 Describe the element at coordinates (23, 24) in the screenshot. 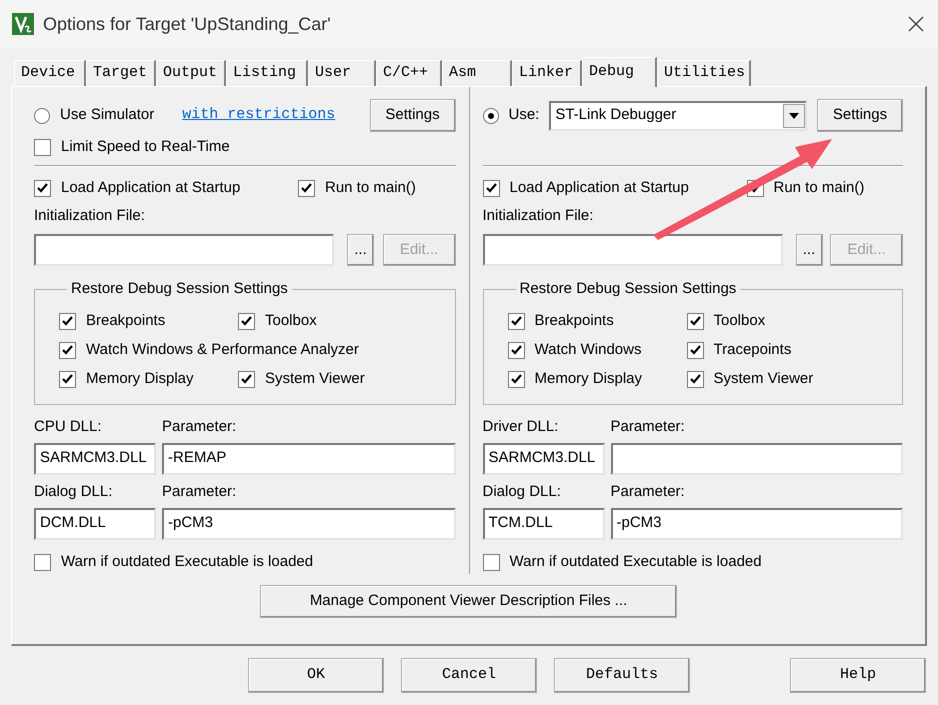

I see `app-logo-icon` at that location.